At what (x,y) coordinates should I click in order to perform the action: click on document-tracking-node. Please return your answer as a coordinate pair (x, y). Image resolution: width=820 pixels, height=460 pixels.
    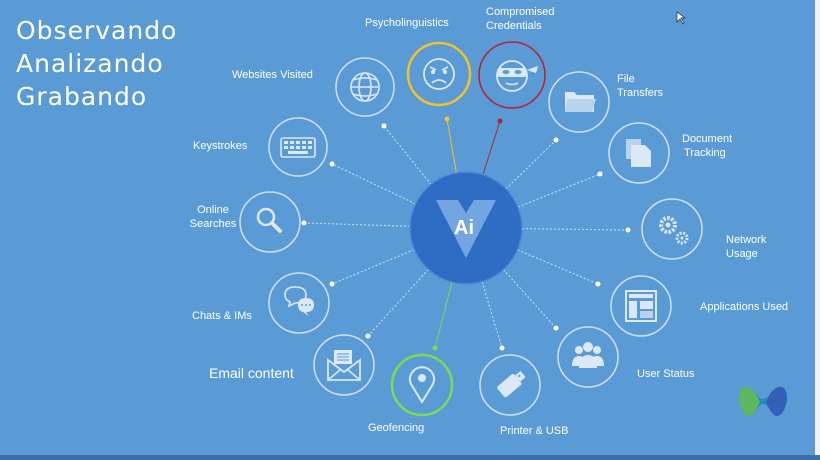
    Looking at the image, I should click on (639, 153).